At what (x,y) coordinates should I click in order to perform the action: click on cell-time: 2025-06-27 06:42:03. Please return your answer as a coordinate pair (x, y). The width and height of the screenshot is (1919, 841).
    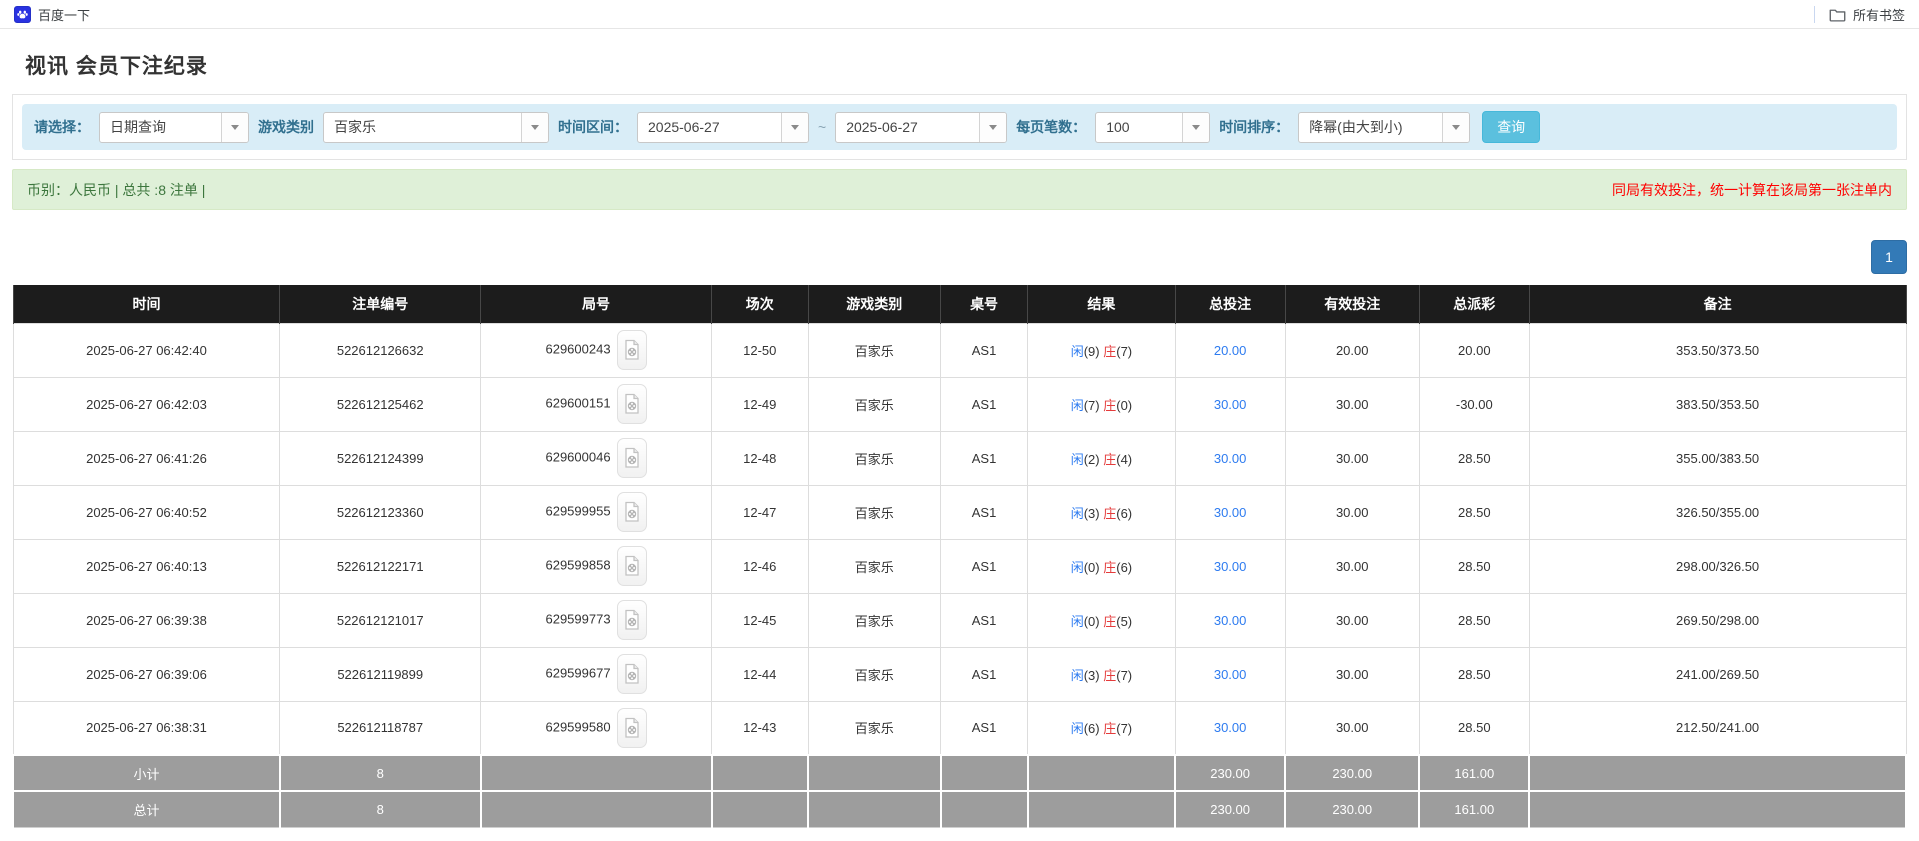
    Looking at the image, I should click on (146, 404).